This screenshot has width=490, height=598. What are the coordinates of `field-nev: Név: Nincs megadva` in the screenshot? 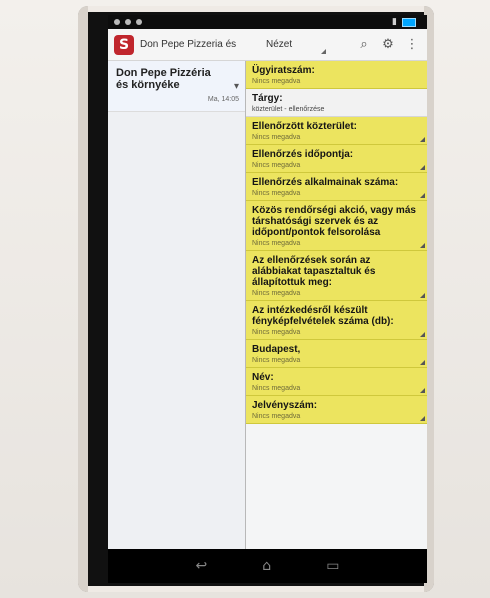 It's located at (336, 382).